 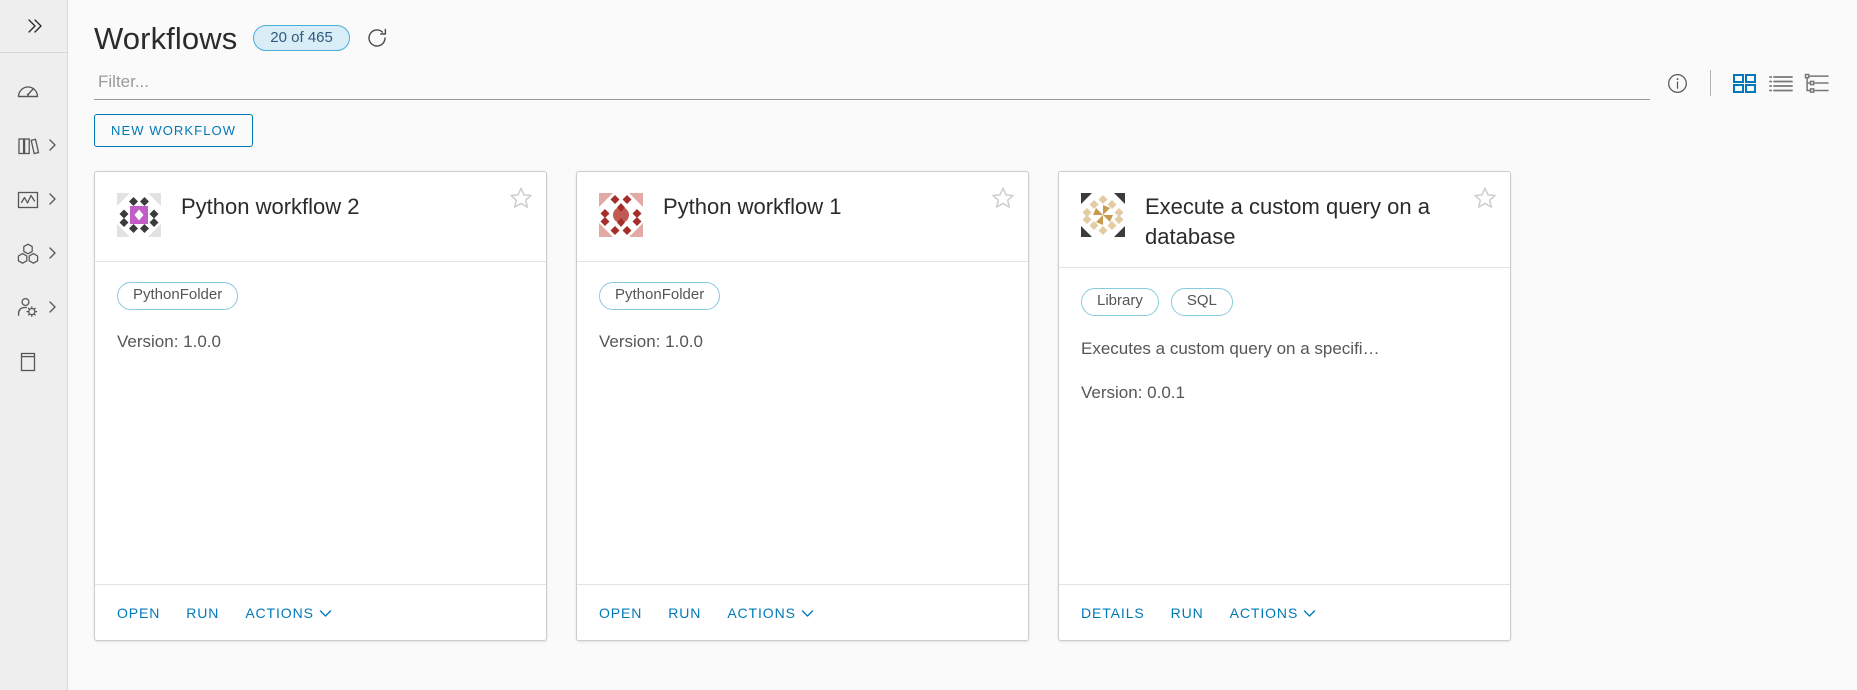 What do you see at coordinates (1120, 302) in the screenshot?
I see `tag-chip: Library` at bounding box center [1120, 302].